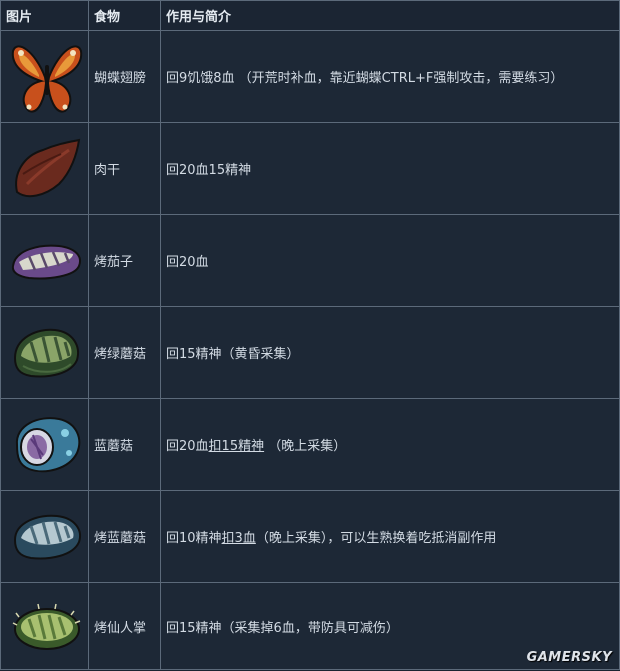  I want to click on food-name: 烤绿蘑菇, so click(124, 352).